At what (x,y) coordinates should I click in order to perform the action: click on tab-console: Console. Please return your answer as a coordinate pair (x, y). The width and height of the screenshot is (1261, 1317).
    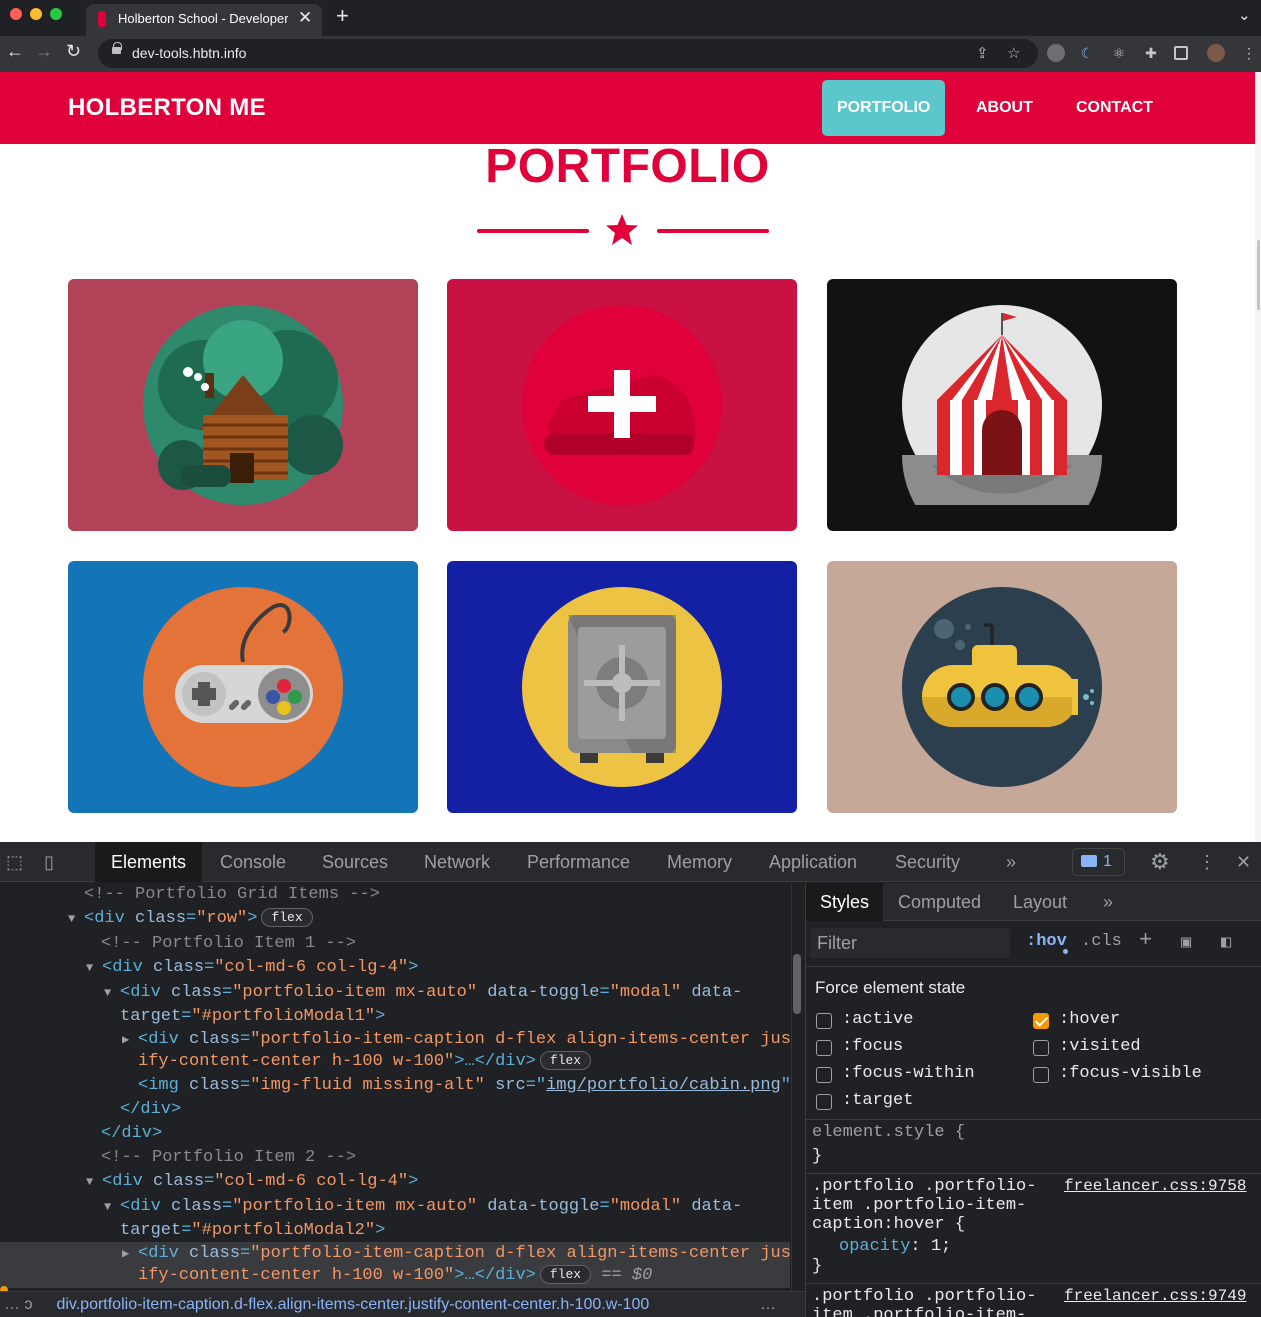
    Looking at the image, I should click on (253, 862).